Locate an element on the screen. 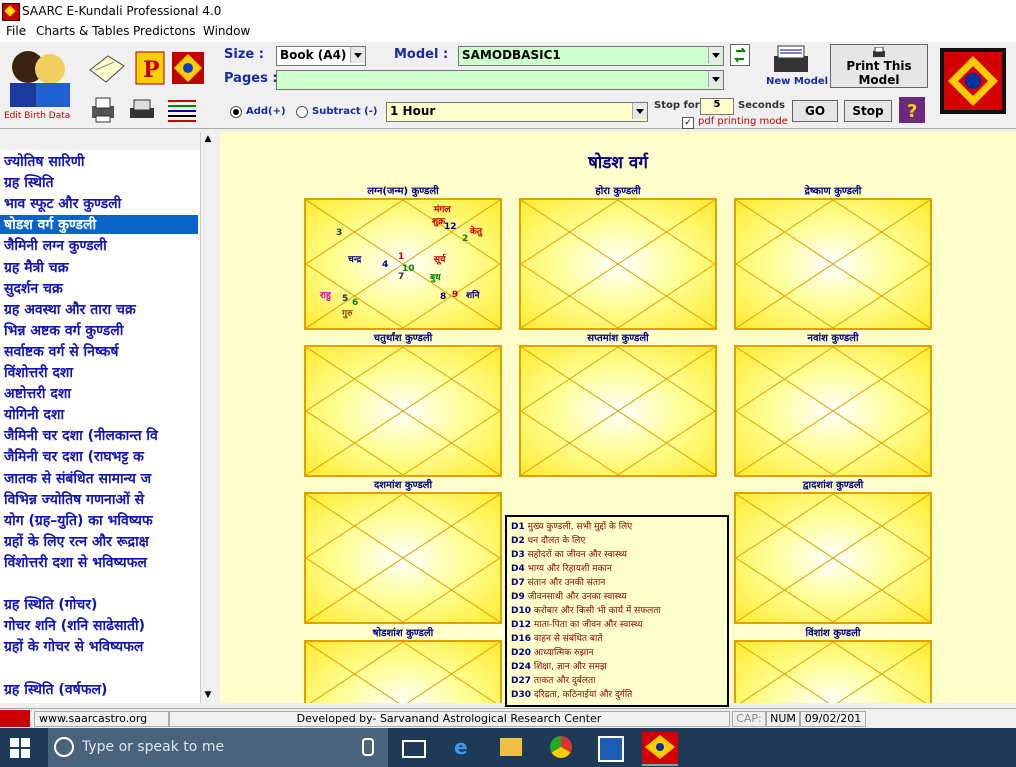 Image resolution: width=1016 pixels, height=767 pixels. model-select: SAMODBASIC1 is located at coordinates (591, 56).